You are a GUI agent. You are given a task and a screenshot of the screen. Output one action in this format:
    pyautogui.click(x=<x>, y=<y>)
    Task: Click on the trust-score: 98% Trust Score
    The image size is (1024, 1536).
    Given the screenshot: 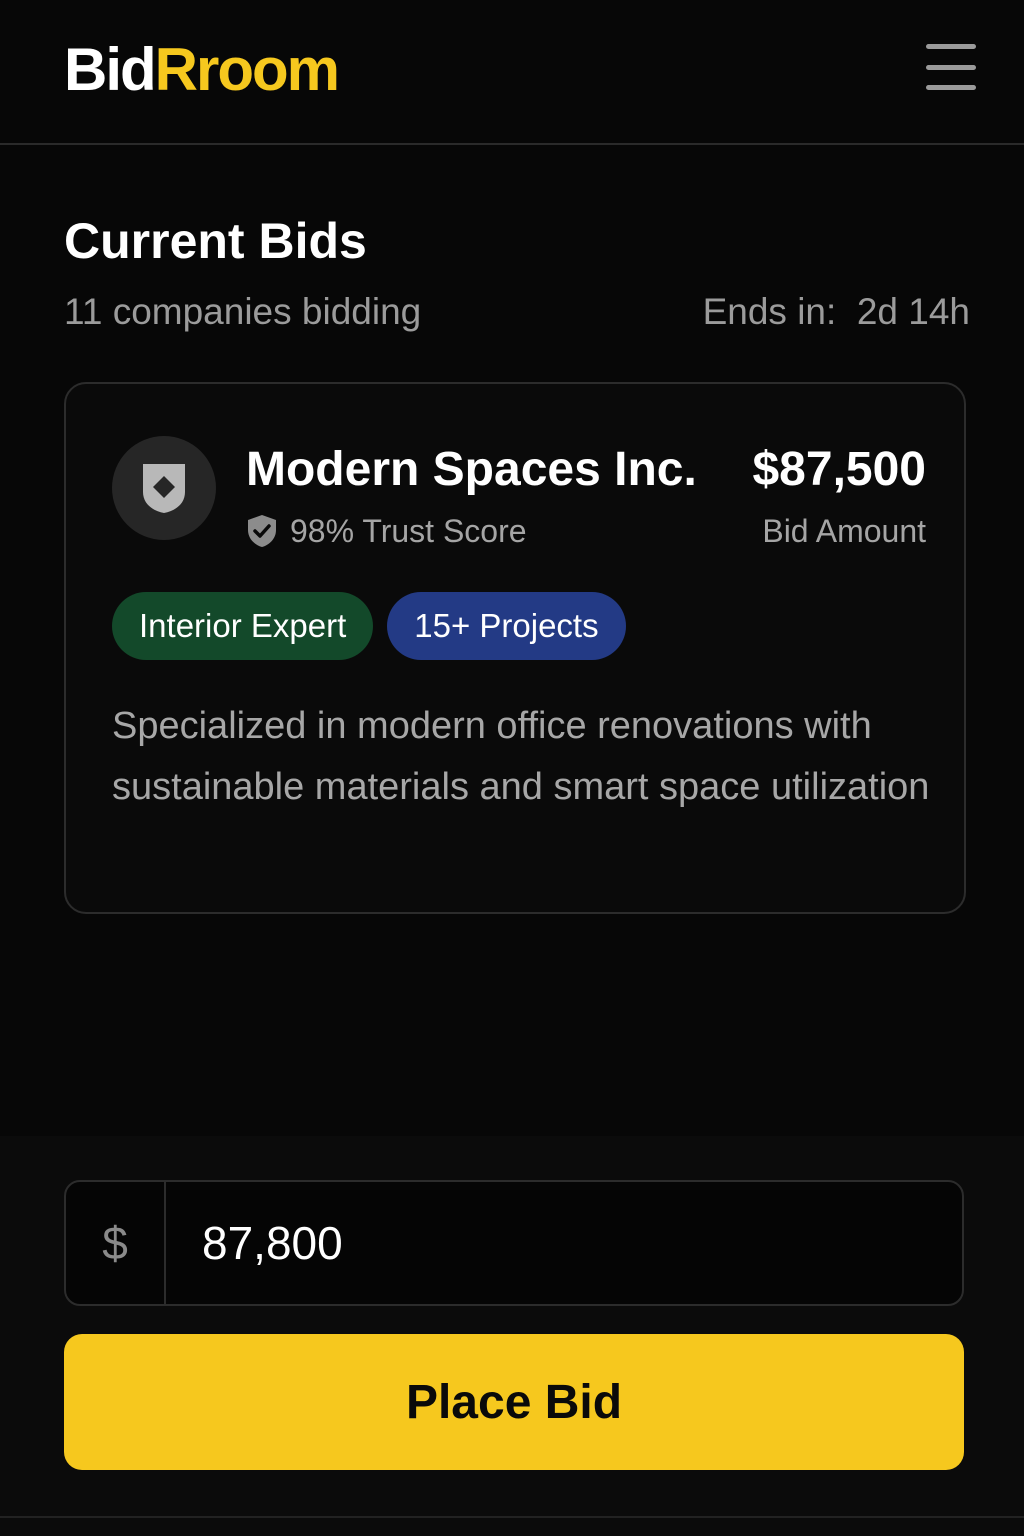 What is the action you would take?
    pyautogui.click(x=386, y=531)
    